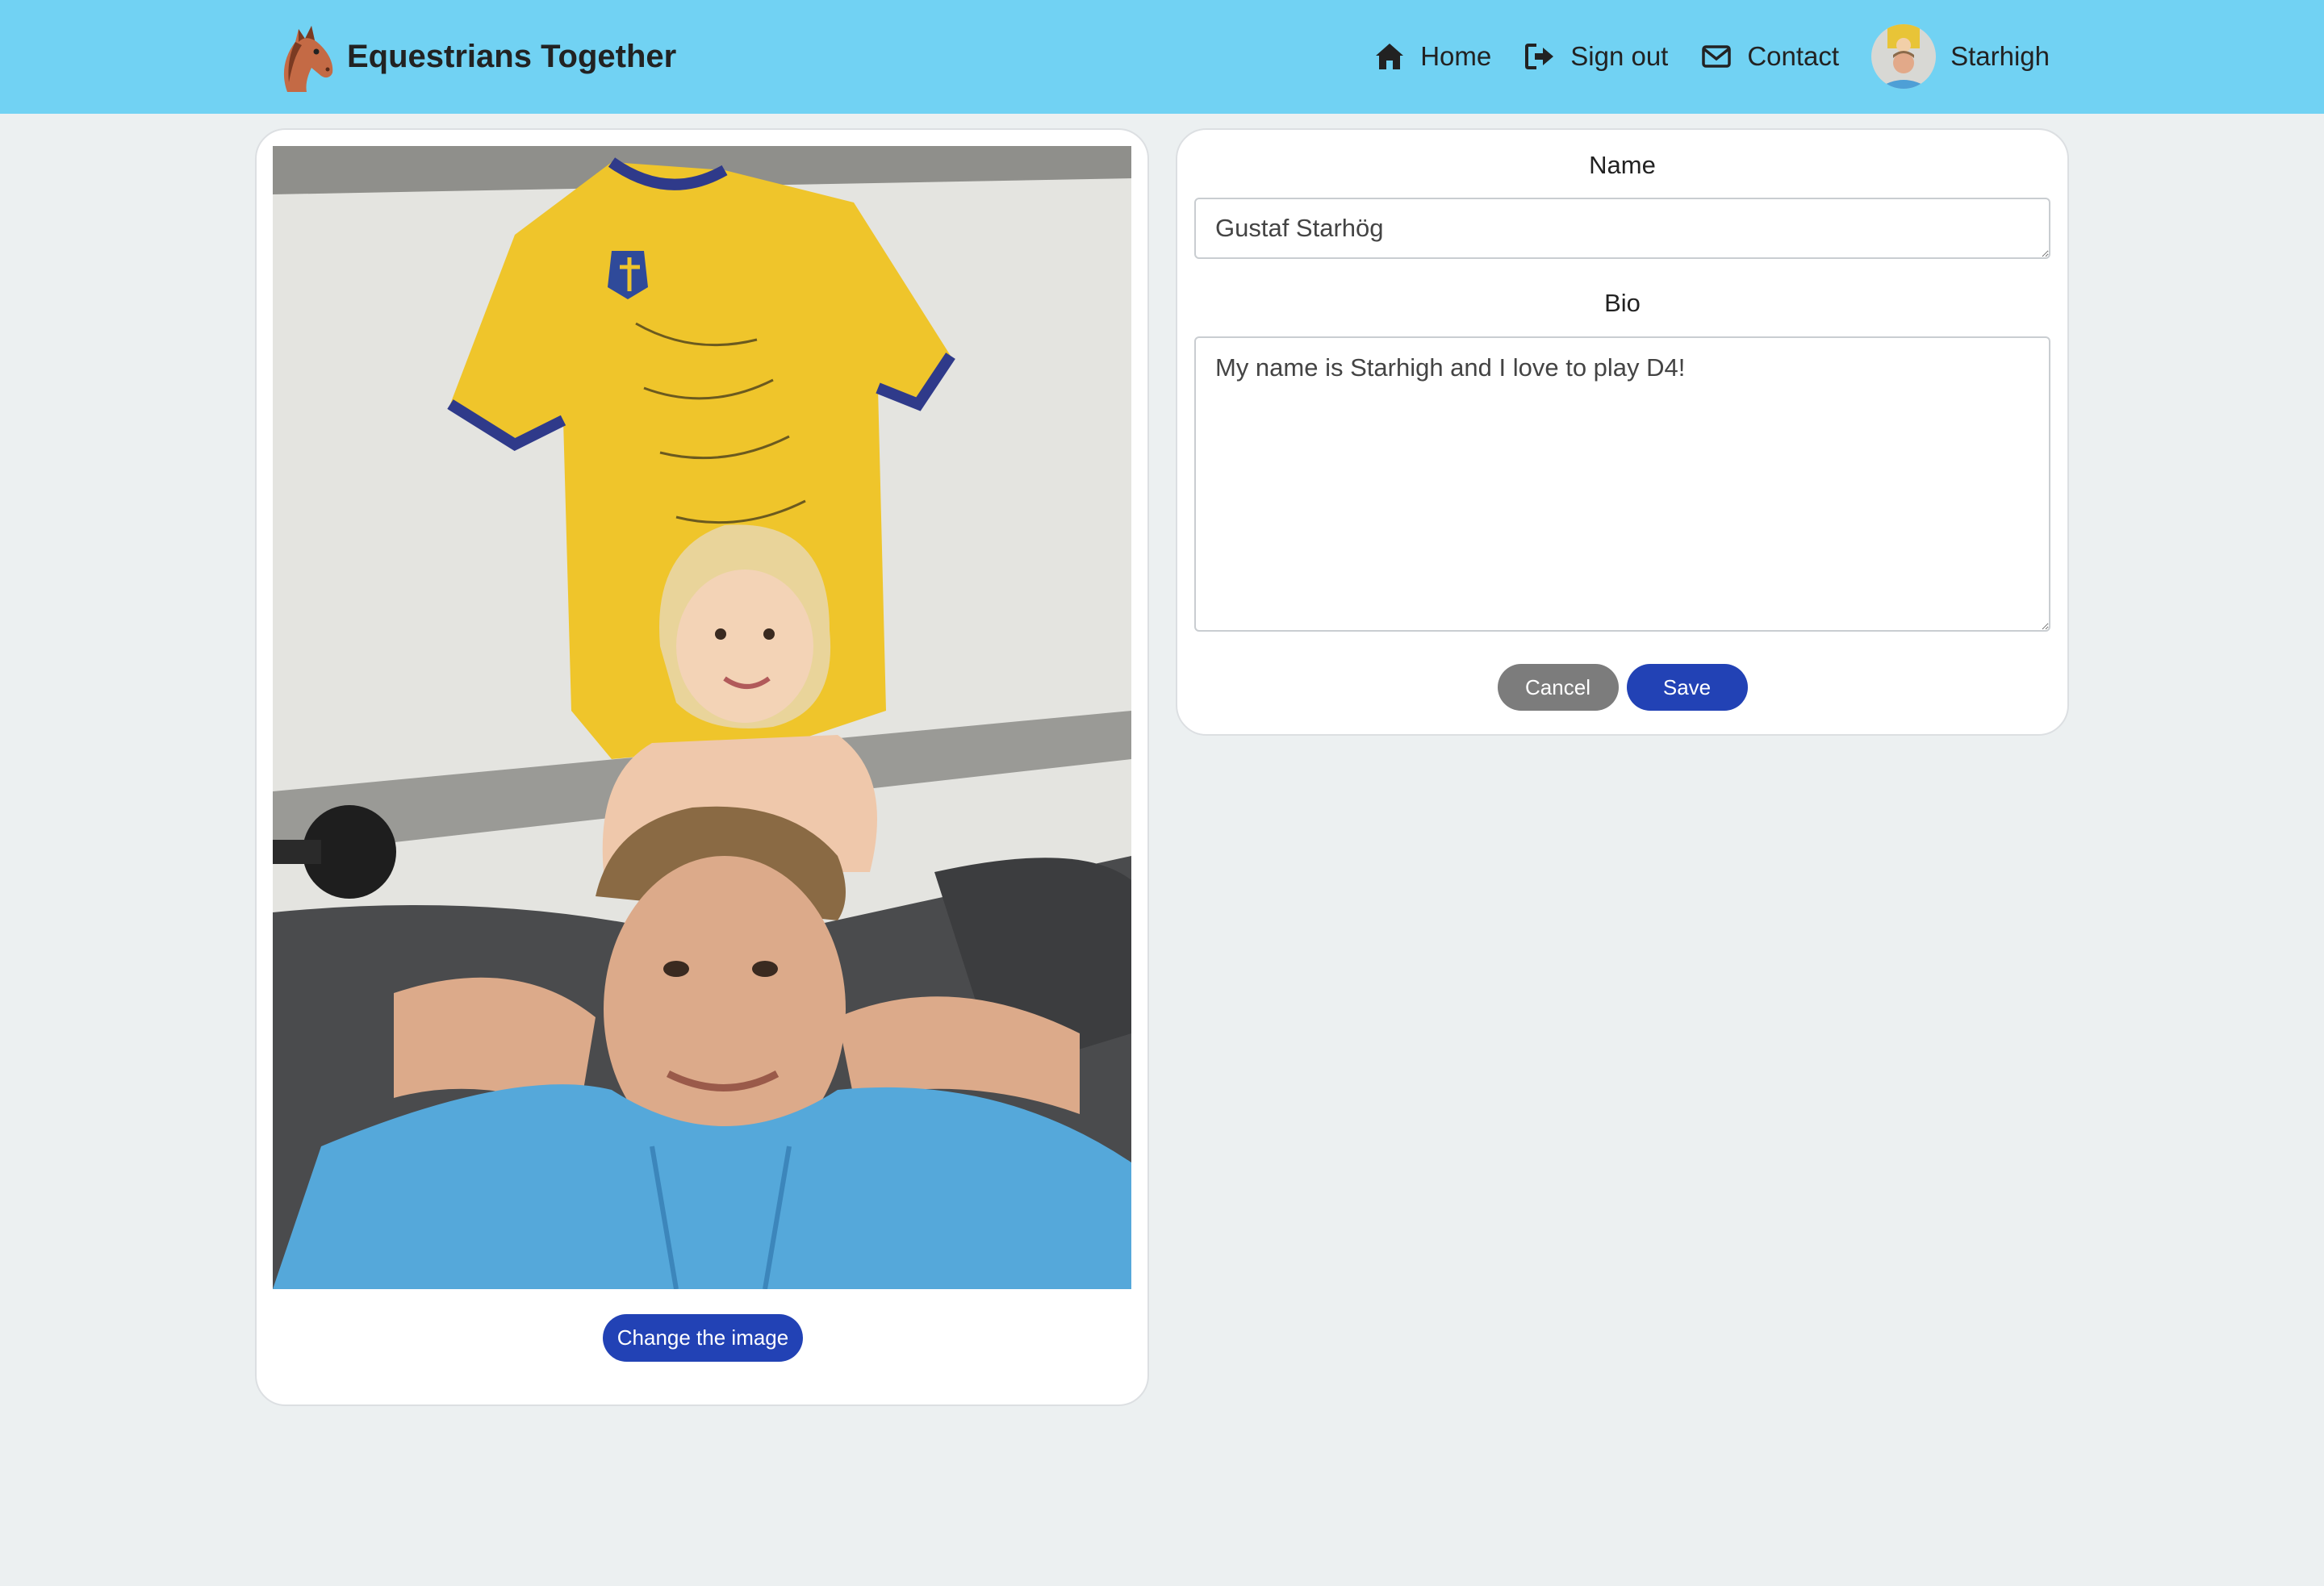 This screenshot has height=1586, width=2324. I want to click on name-input: Gustaf Starhög, so click(1622, 229).